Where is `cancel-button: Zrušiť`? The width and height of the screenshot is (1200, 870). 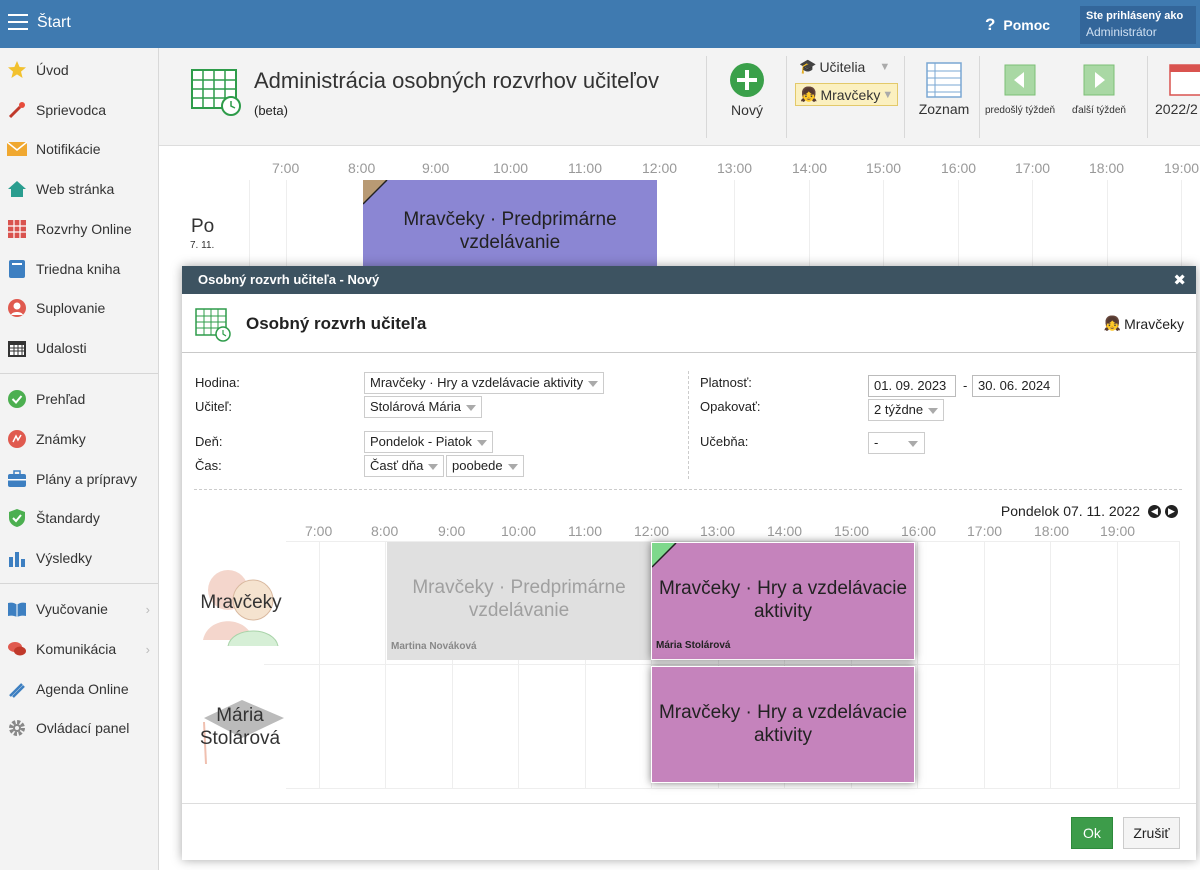 cancel-button: Zrušiť is located at coordinates (1151, 833).